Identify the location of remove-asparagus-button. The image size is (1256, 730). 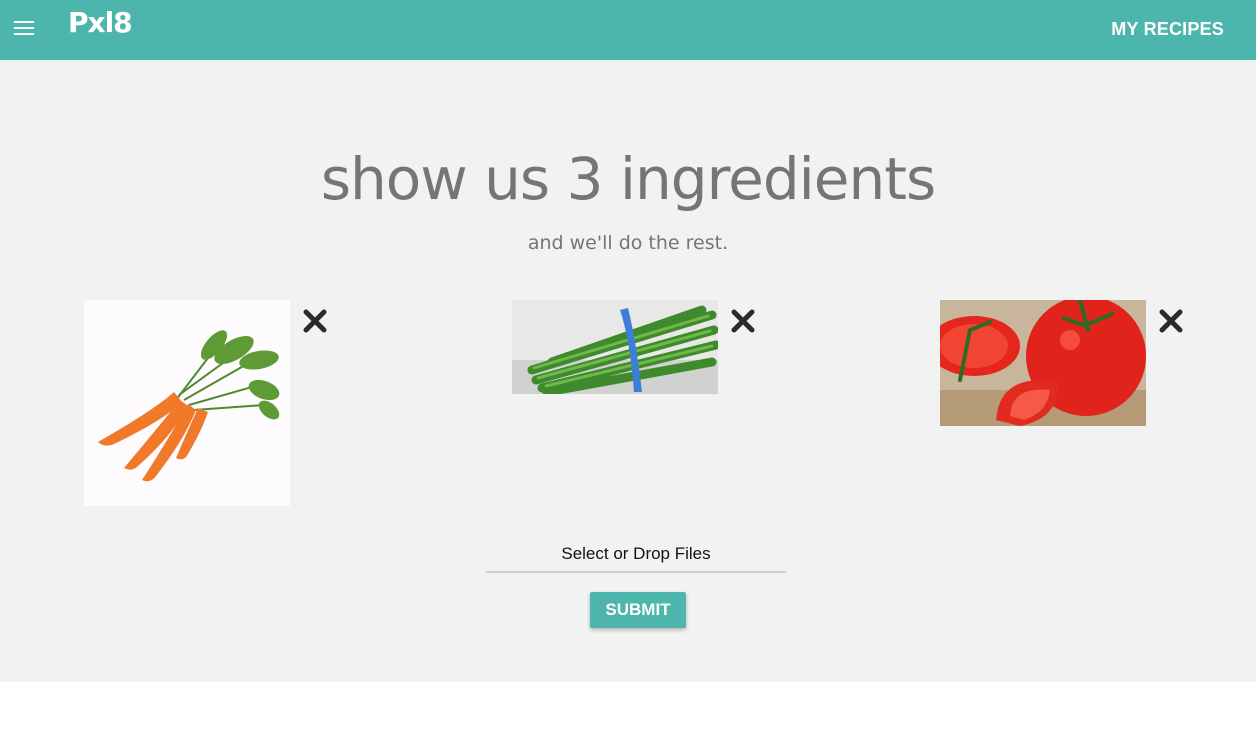
(743, 321).